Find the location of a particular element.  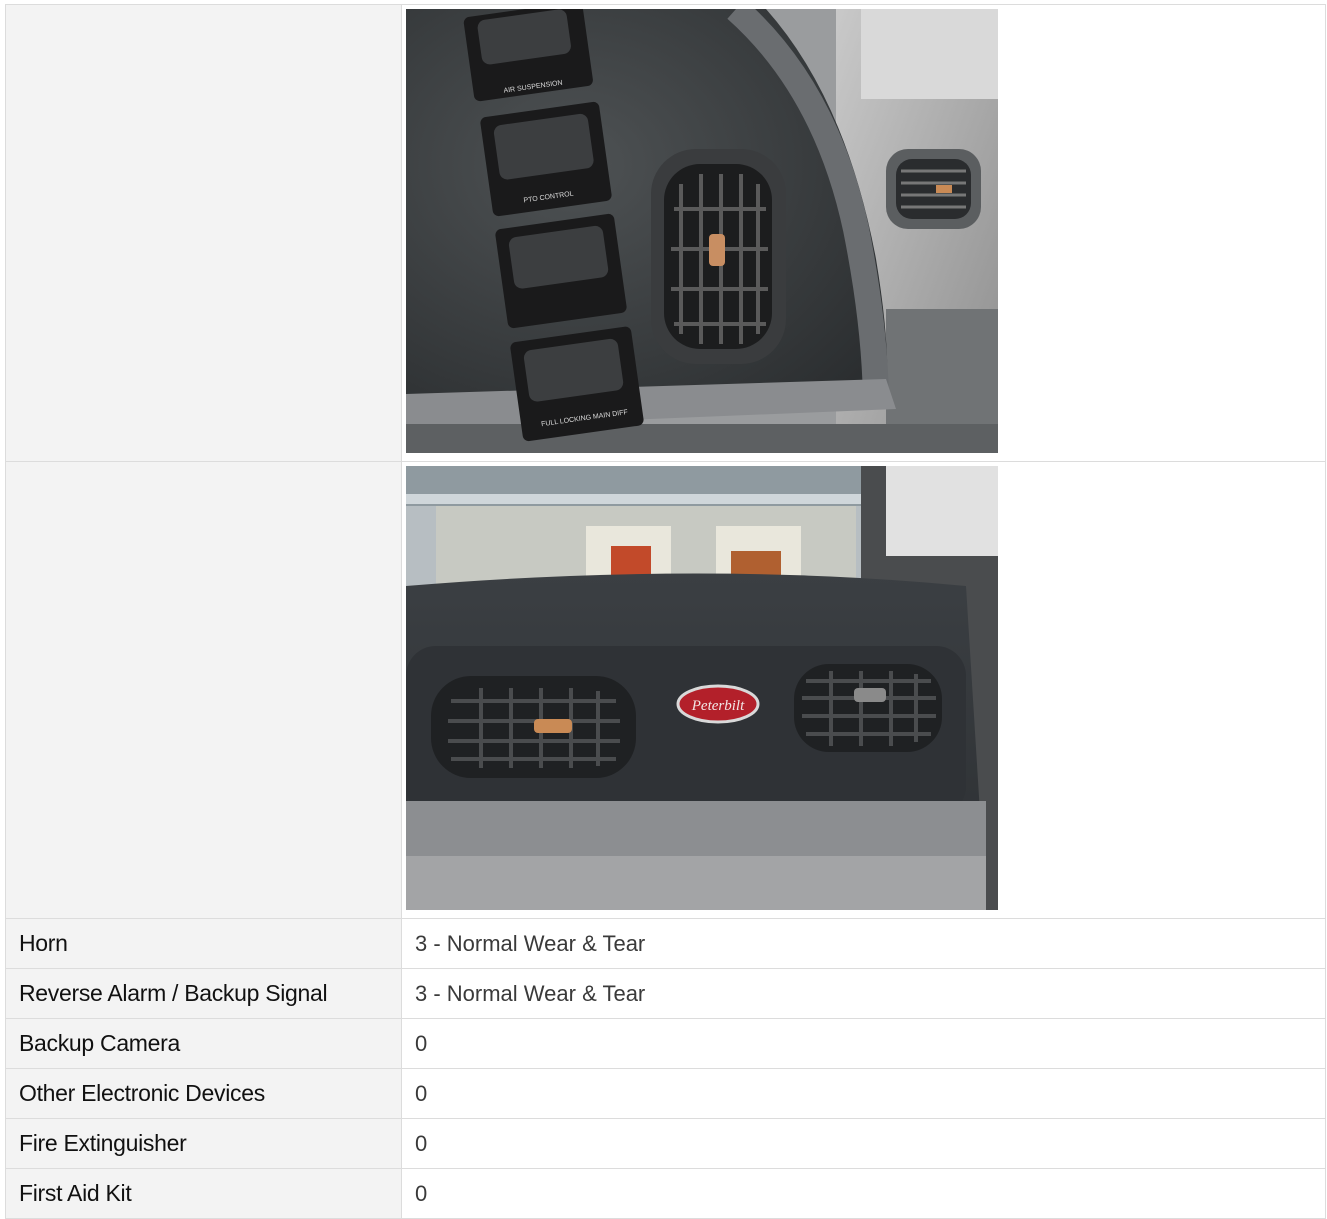

table-row: Fire Extinguisher 0 is located at coordinates (665, 1143).